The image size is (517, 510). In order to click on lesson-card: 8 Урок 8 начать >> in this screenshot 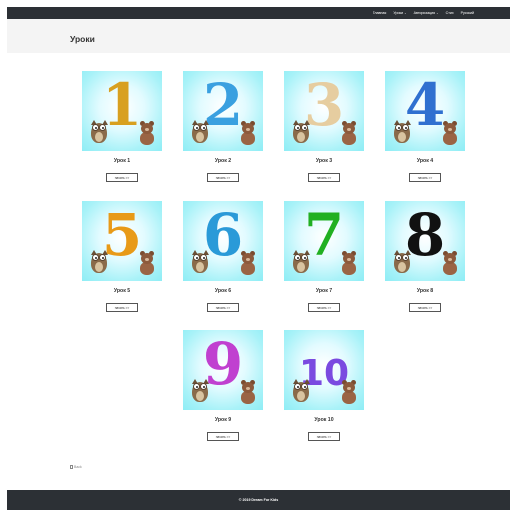, I will do `click(425, 256)`.